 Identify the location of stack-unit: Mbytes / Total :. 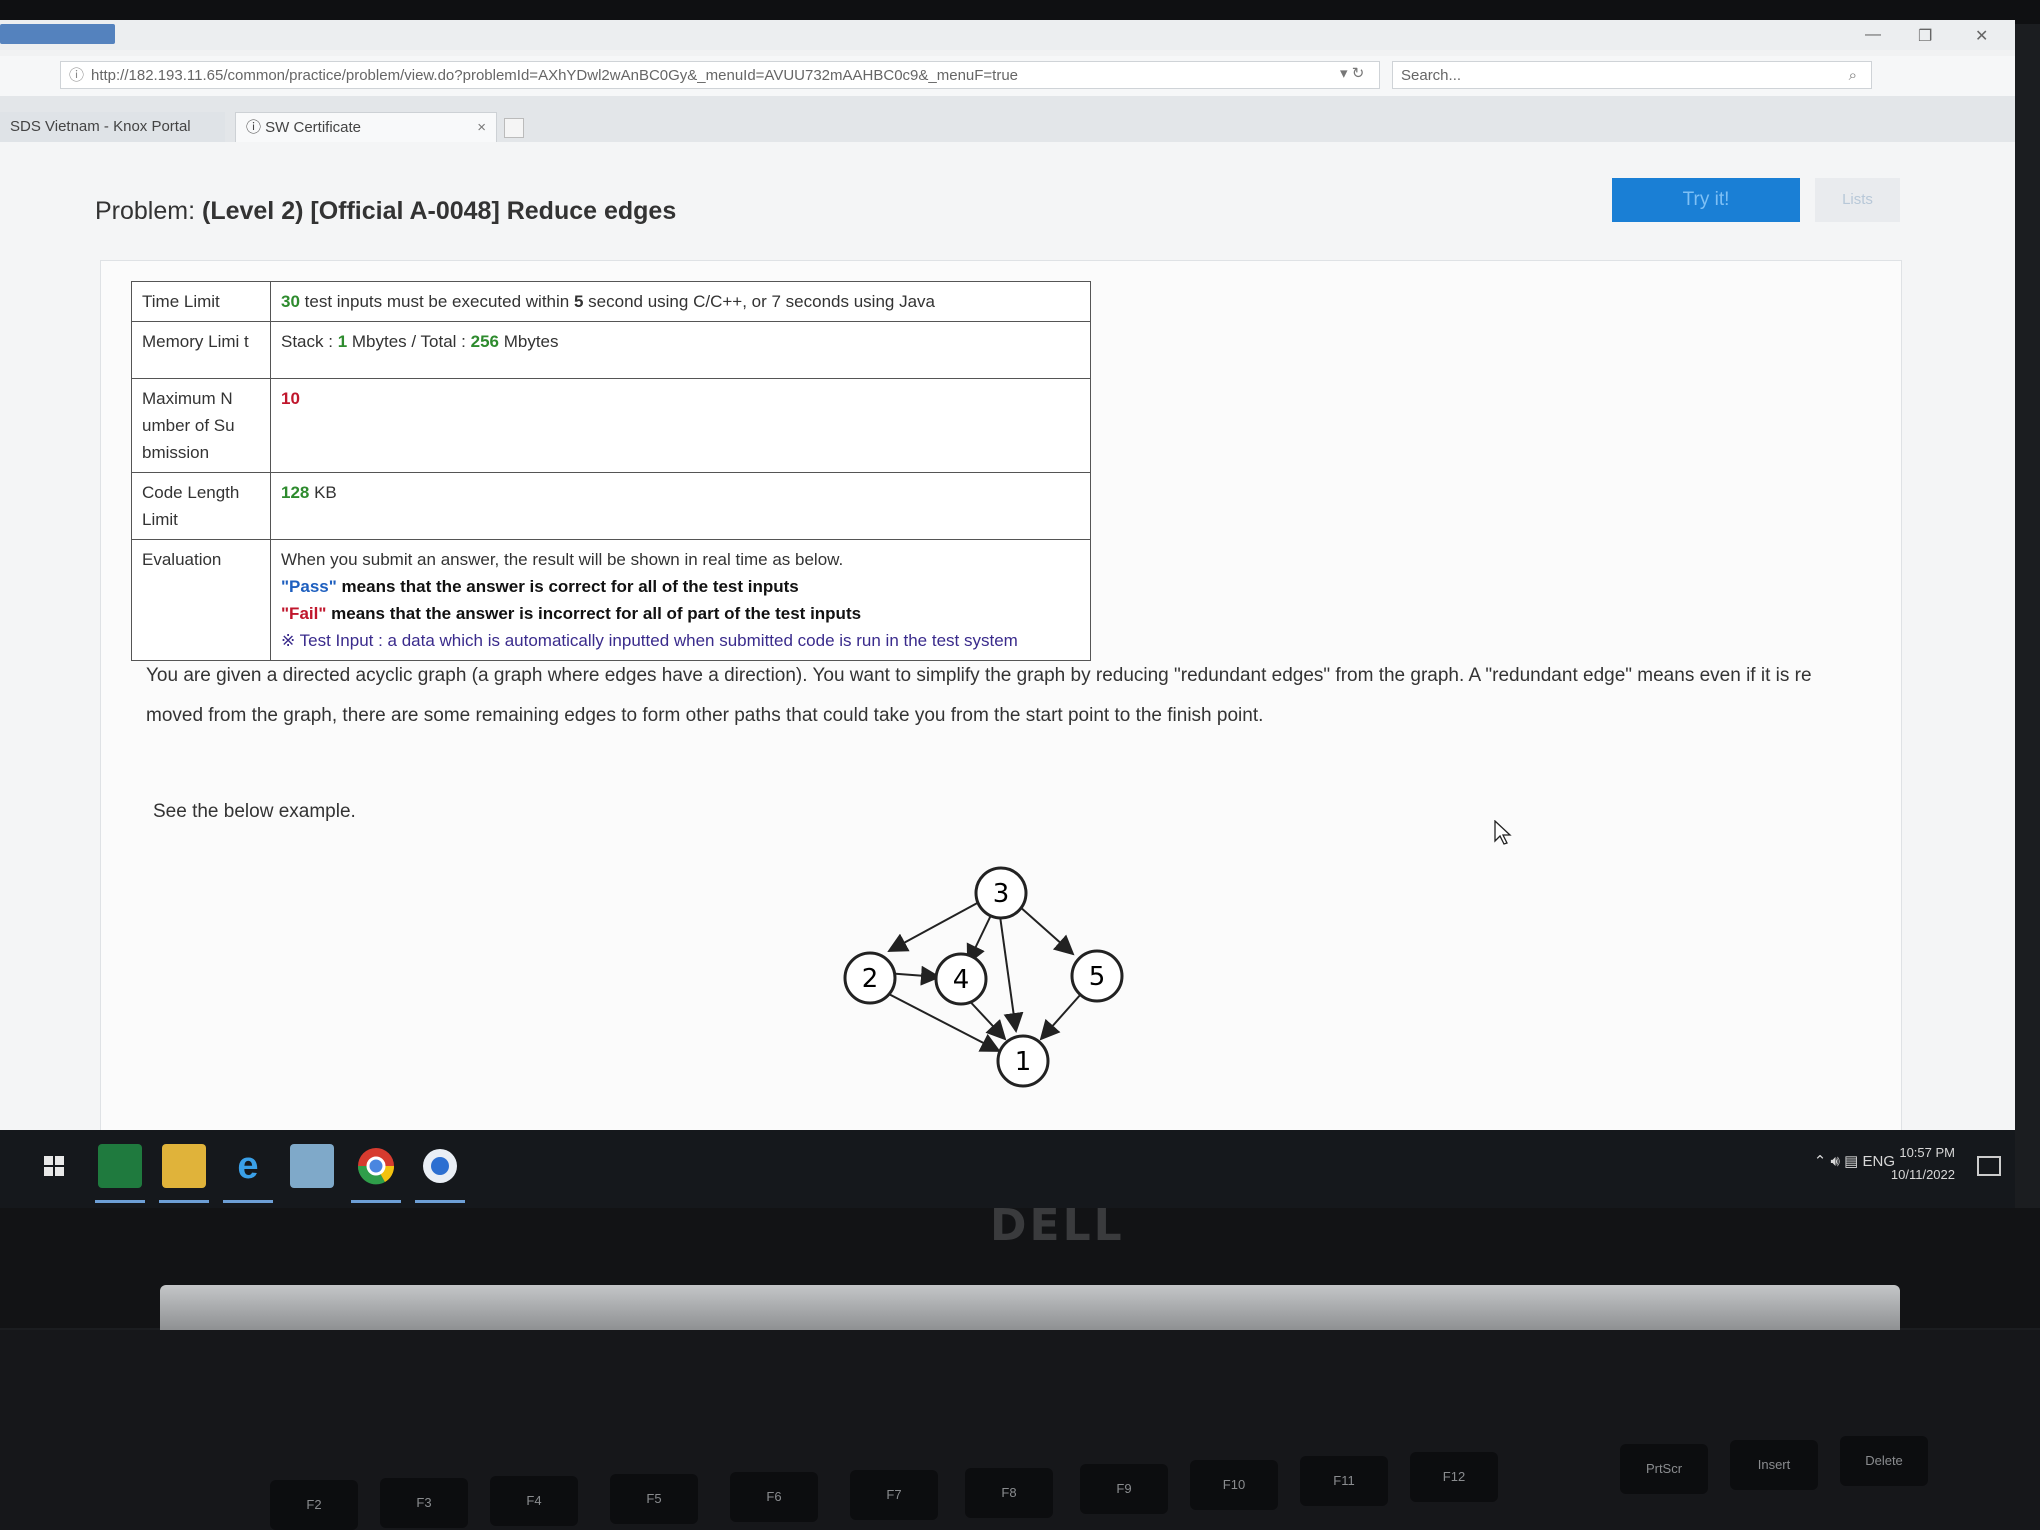
(409, 341).